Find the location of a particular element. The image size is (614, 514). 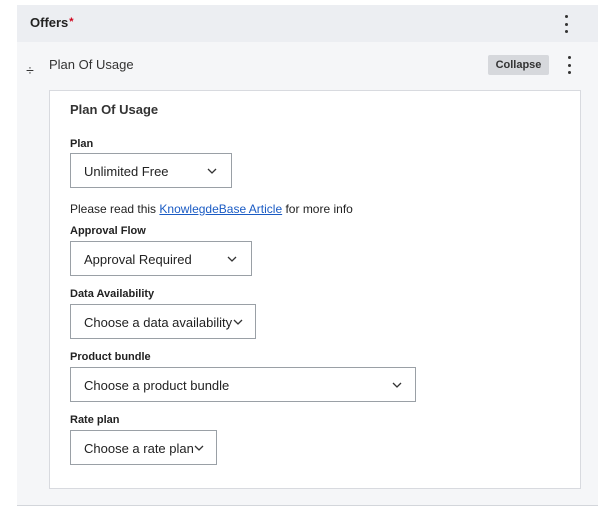

plan-select-value: Unlimited Free is located at coordinates (126, 171).